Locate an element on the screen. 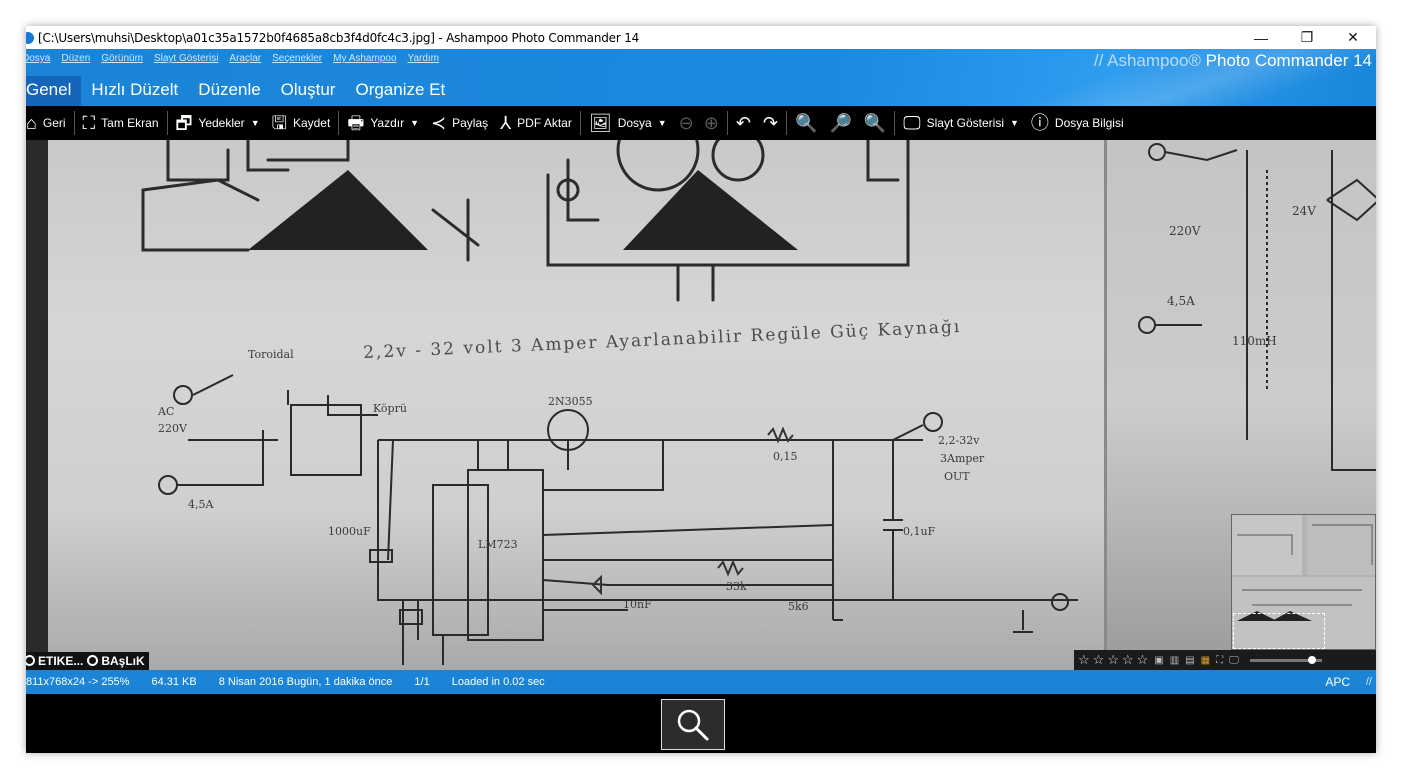 Image resolution: width=1418 pixels, height=780 pixels. rotate-right-icon: ↷ is located at coordinates (770, 123).